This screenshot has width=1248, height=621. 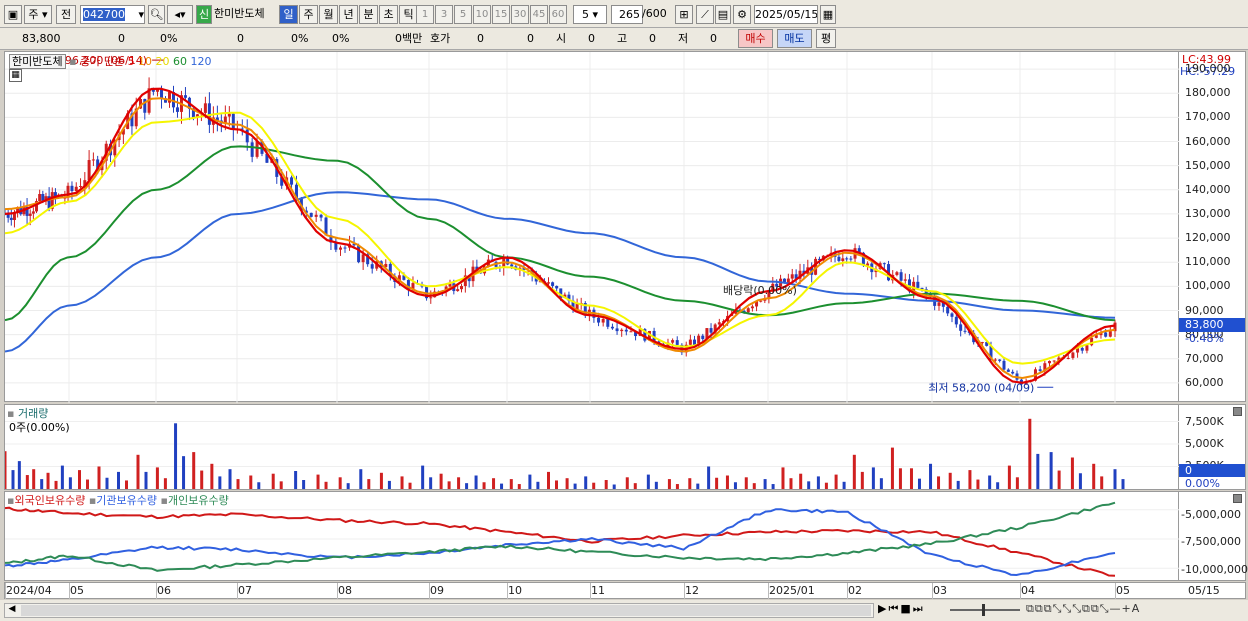 What do you see at coordinates (592, 453) in the screenshot?
I see `volume-chart-svg` at bounding box center [592, 453].